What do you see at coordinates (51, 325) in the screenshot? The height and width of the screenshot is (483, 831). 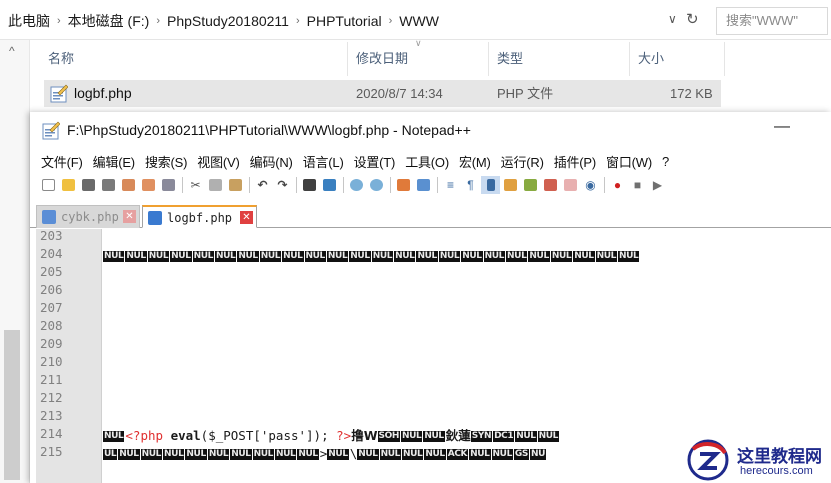 I see `line-number: 208` at bounding box center [51, 325].